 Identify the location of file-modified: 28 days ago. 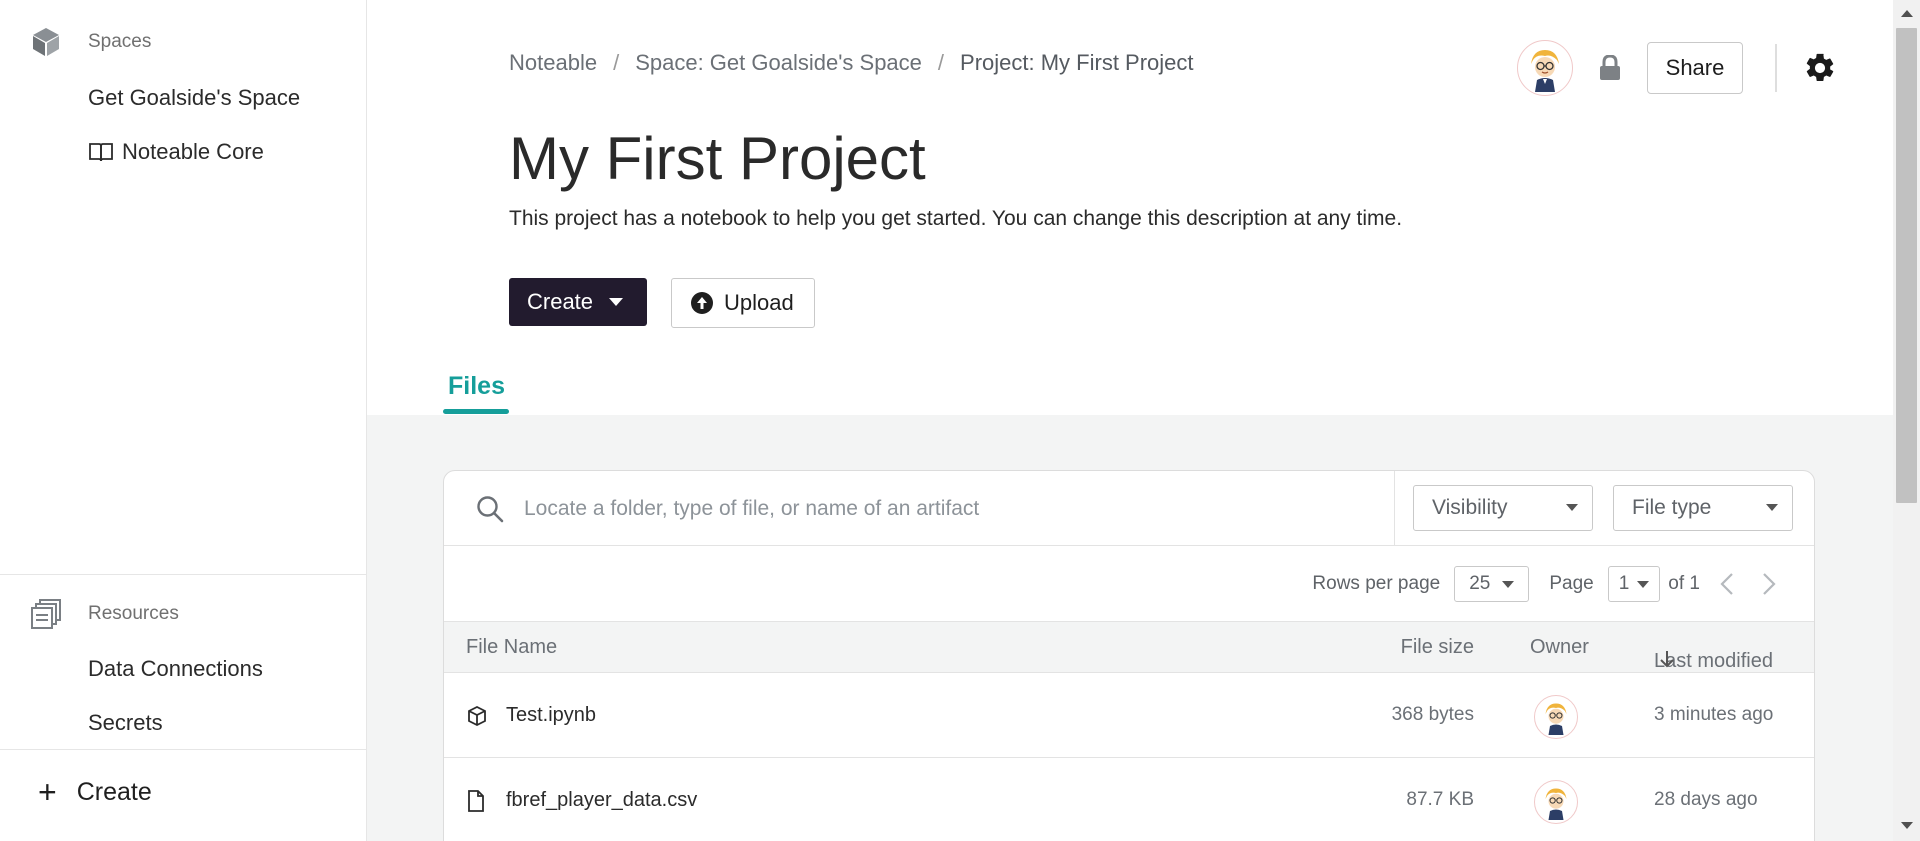
(1706, 799).